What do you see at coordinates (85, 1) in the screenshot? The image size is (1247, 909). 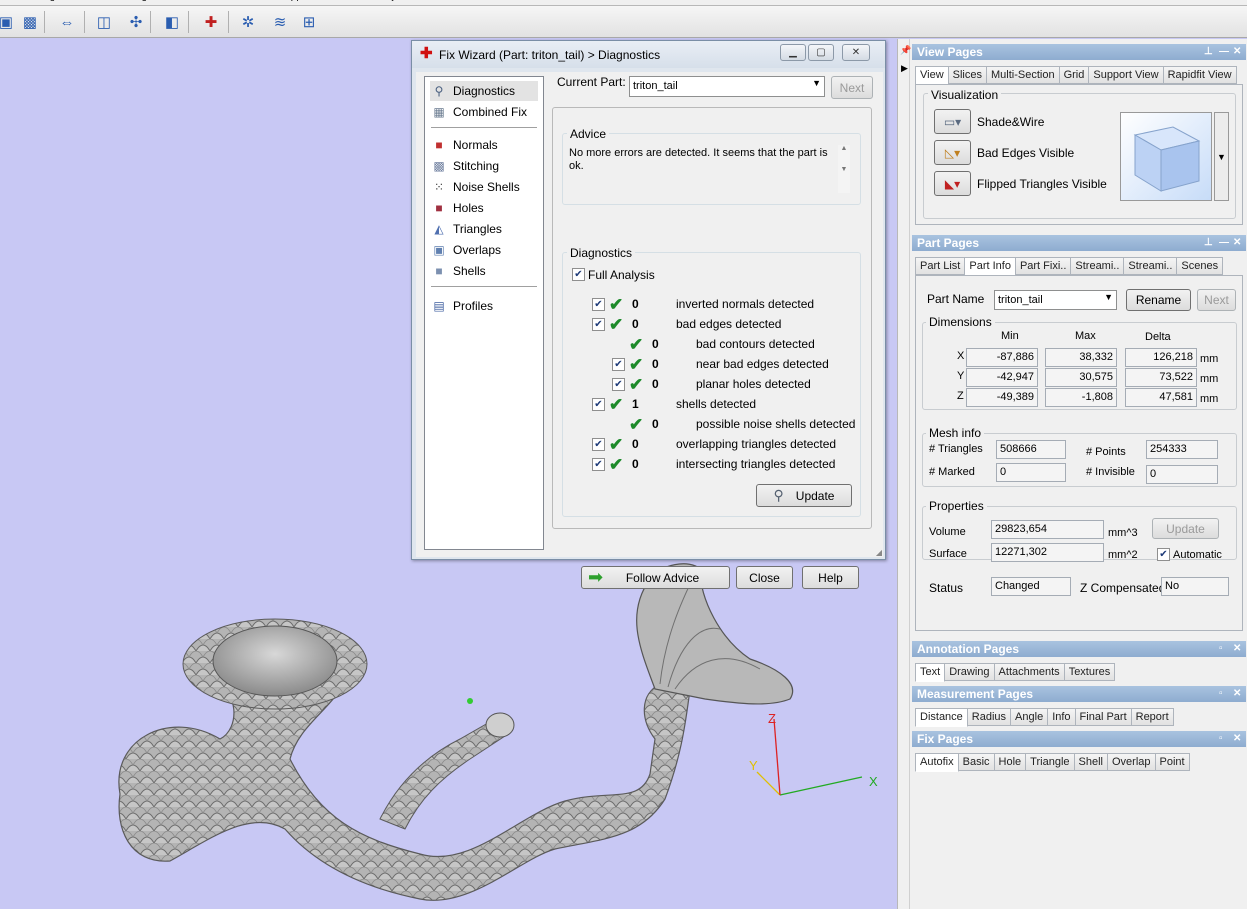 I see `menu-item: Scence` at bounding box center [85, 1].